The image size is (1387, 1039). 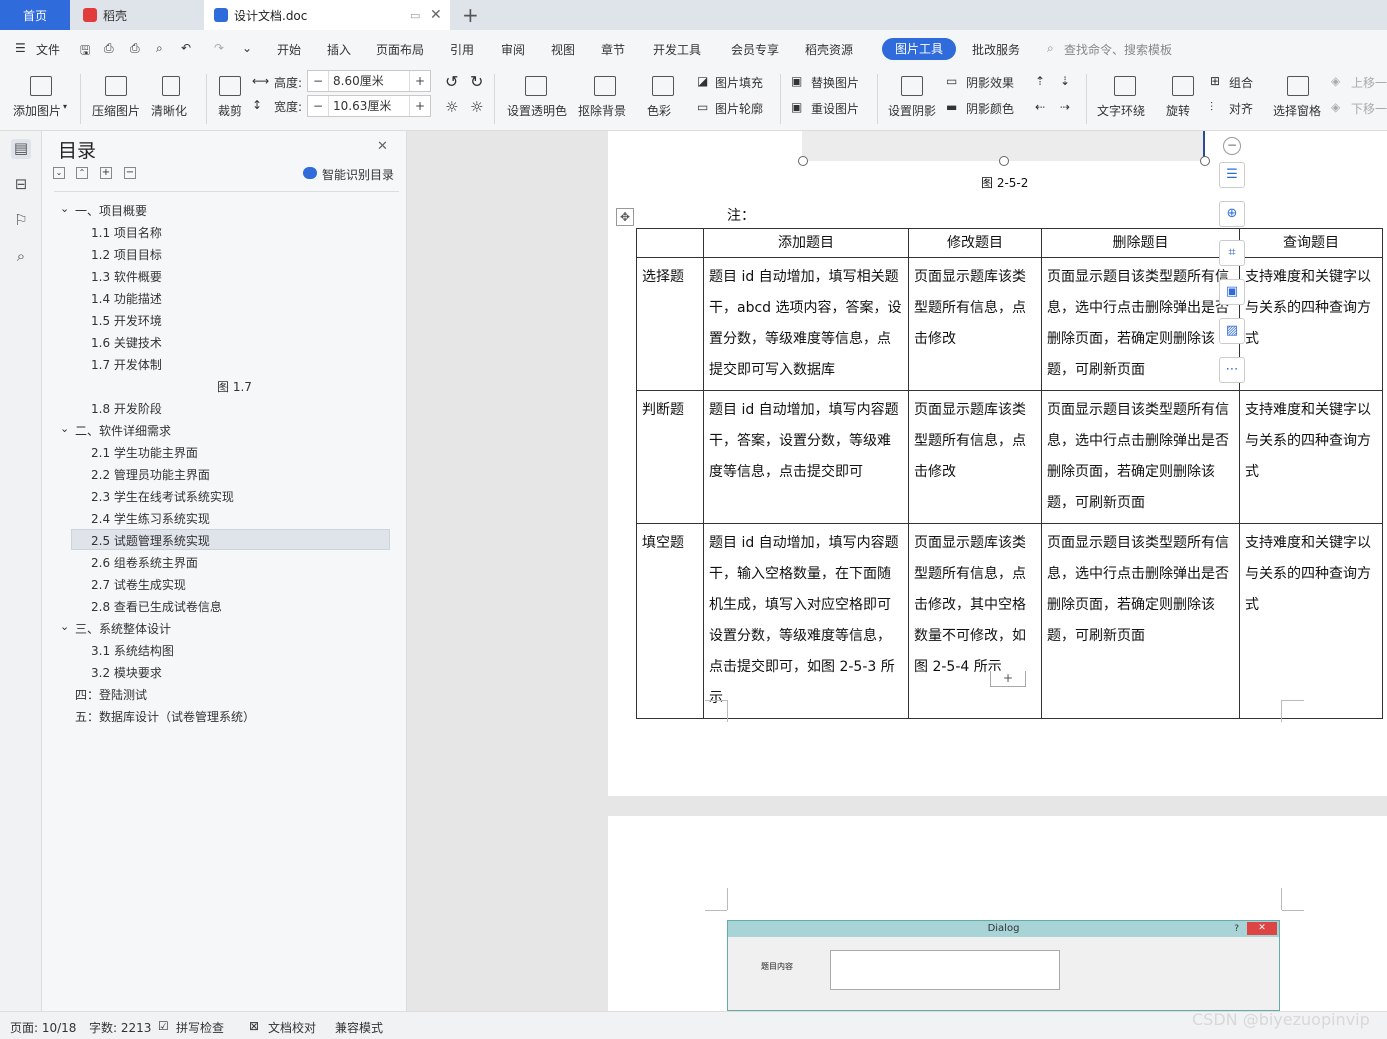 I want to click on tab-daoke: 稻壳, so click(x=137, y=15).